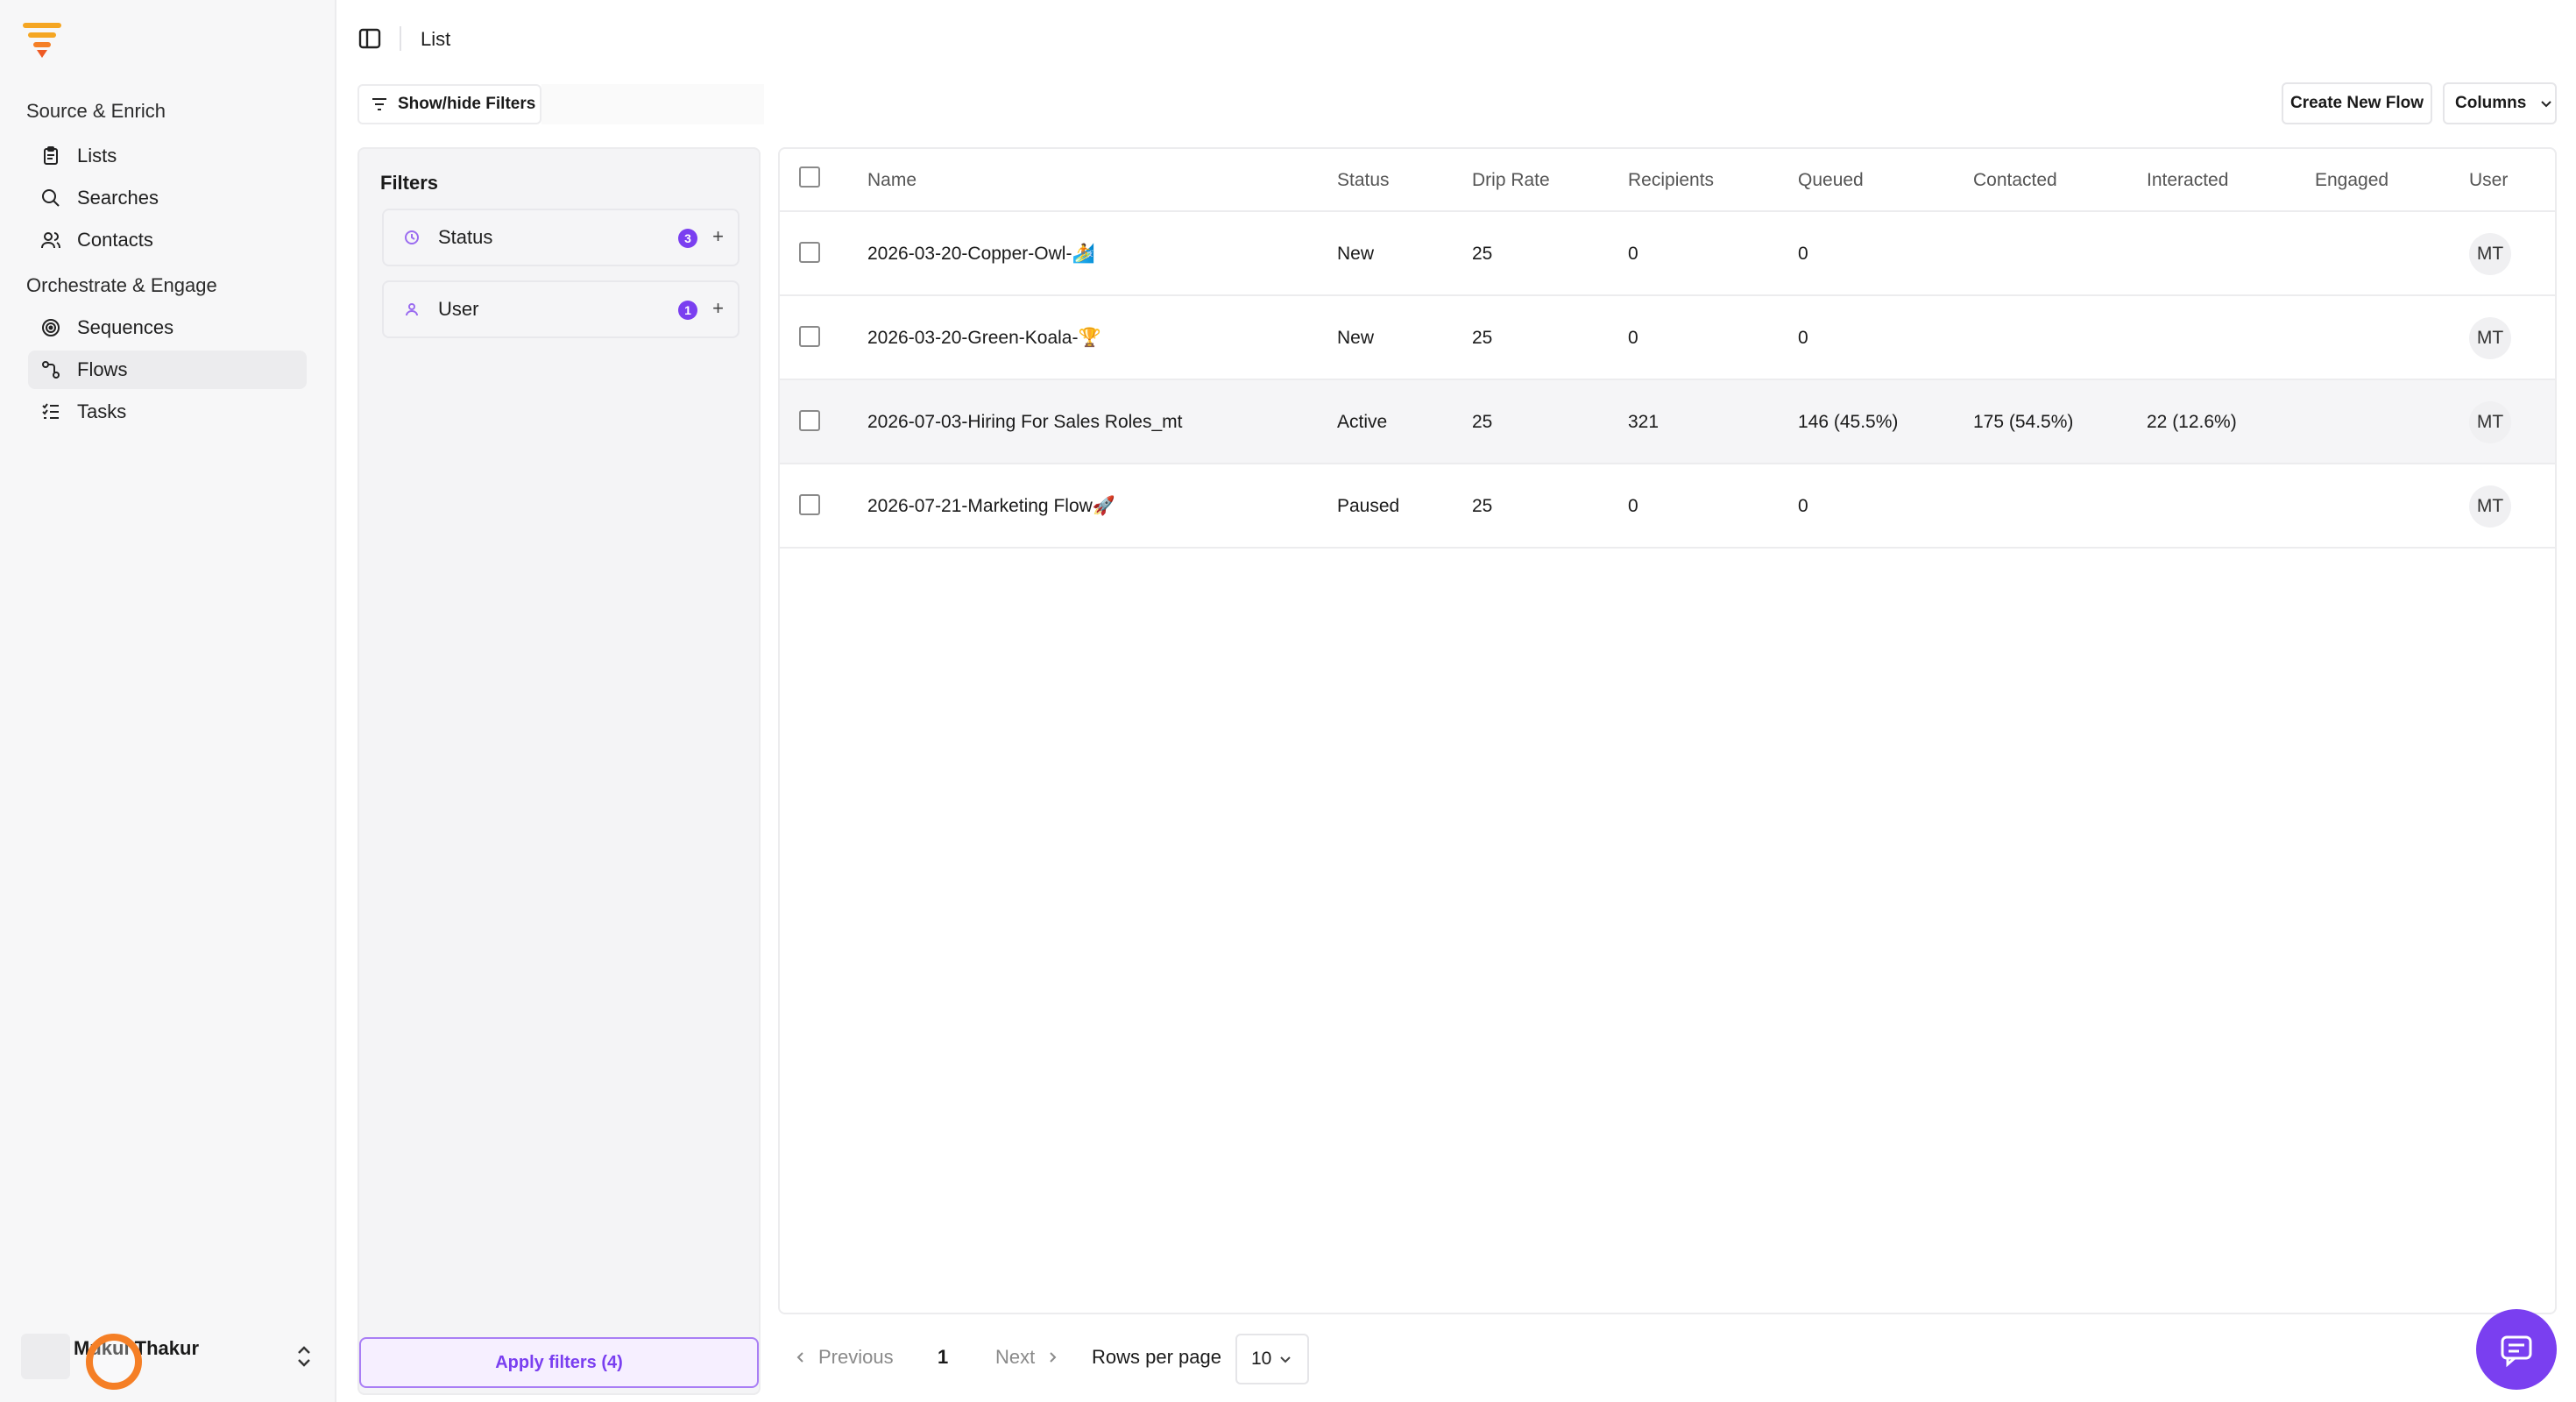  What do you see at coordinates (2357, 103) in the screenshot?
I see `create-new-flow-button: Create New Flow` at bounding box center [2357, 103].